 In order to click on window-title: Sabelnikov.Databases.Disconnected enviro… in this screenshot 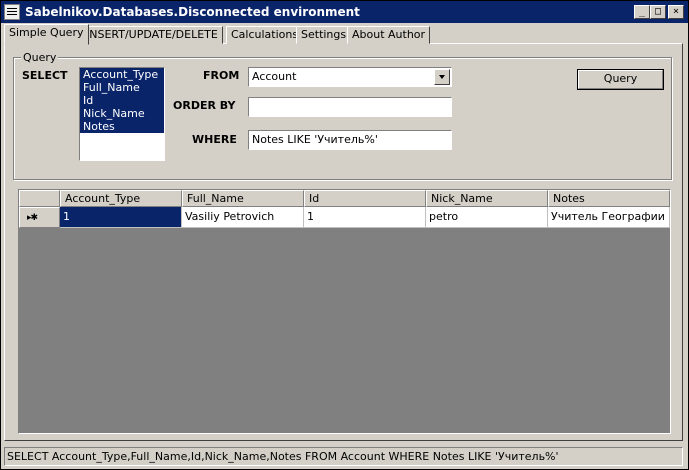, I will do `click(192, 12)`.